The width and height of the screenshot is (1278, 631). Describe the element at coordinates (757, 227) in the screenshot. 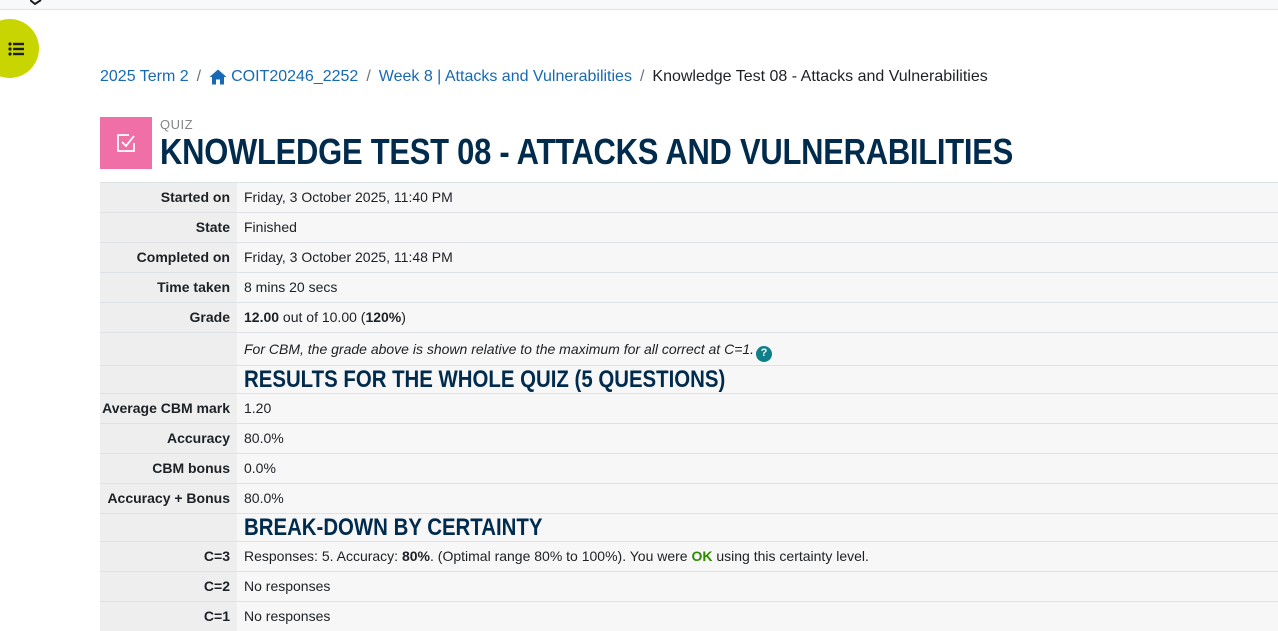

I see `state-value: Finished` at that location.